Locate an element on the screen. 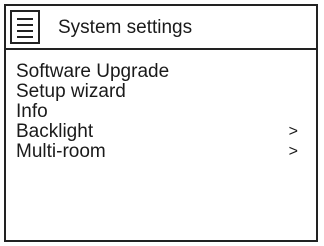 This screenshot has height=246, width=324. menu-item-info: Info is located at coordinates (161, 112).